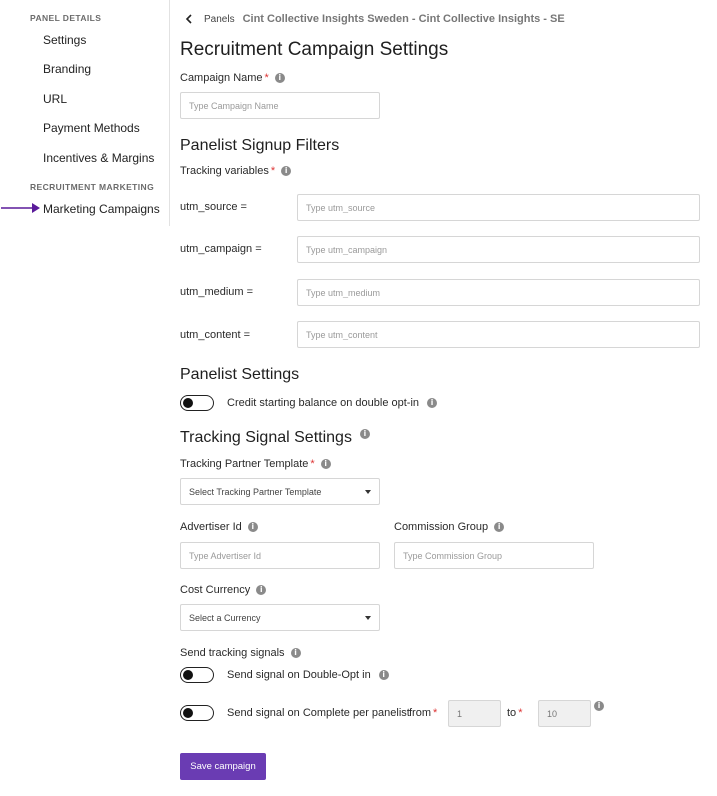 The image size is (717, 796). What do you see at coordinates (64, 40) in the screenshot?
I see `sidebar-item-settings: Settings` at bounding box center [64, 40].